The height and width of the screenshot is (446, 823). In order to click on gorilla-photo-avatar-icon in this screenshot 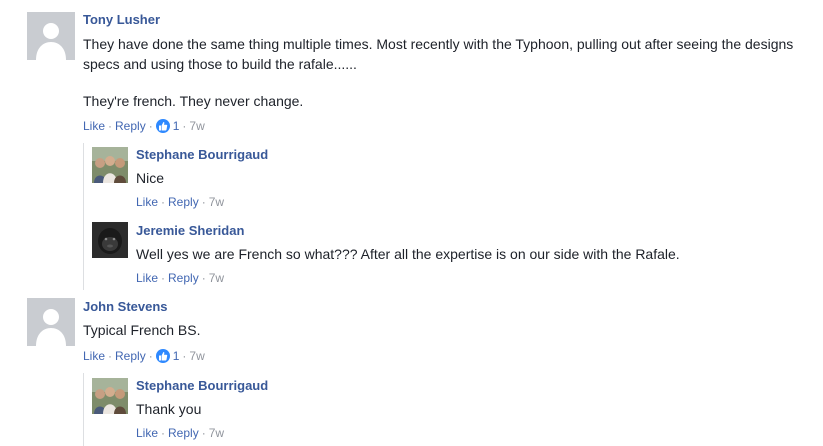, I will do `click(110, 240)`.